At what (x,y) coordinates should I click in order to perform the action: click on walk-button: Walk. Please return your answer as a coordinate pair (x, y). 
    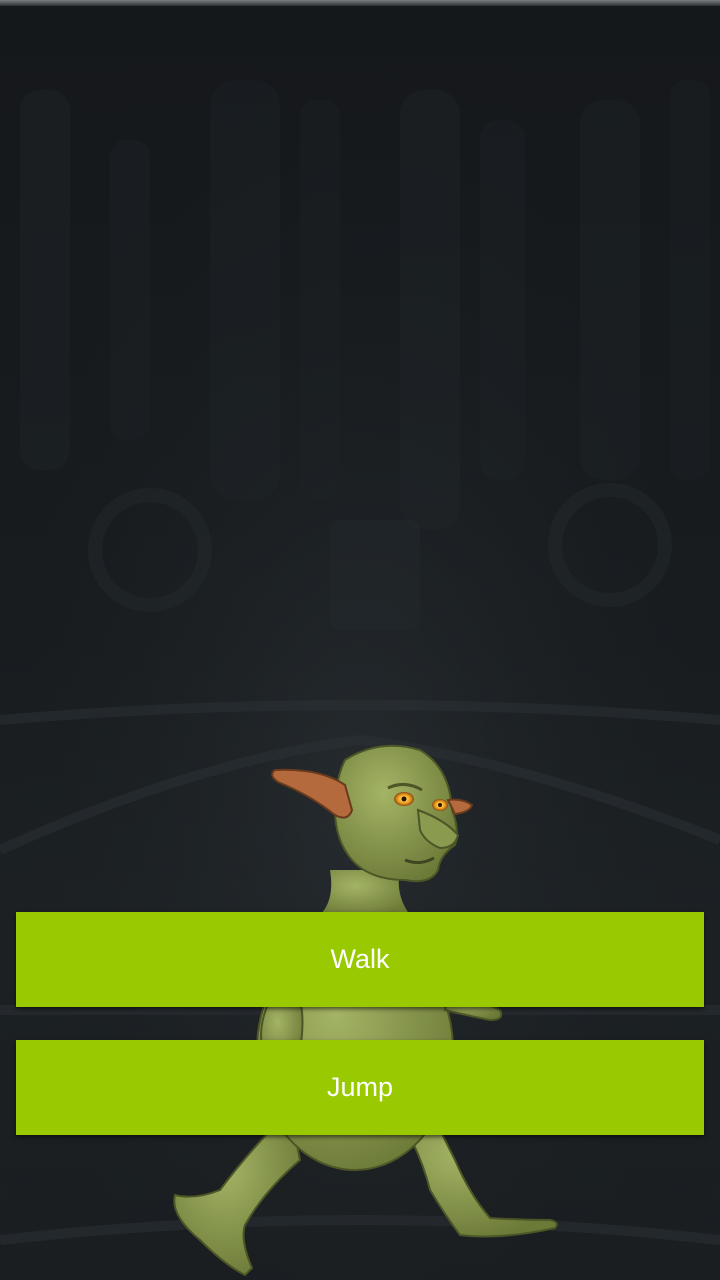
    Looking at the image, I should click on (360, 959).